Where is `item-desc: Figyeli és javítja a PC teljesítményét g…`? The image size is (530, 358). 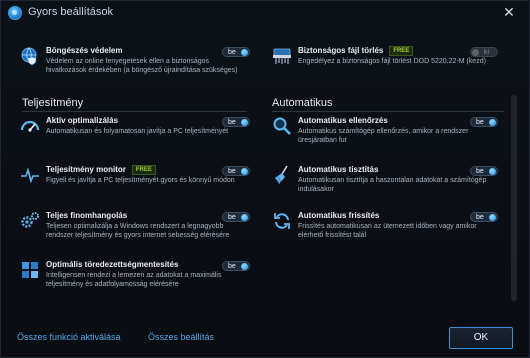 item-desc: Figyeli és javítja a PC teljesítményét g… is located at coordinates (140, 180).